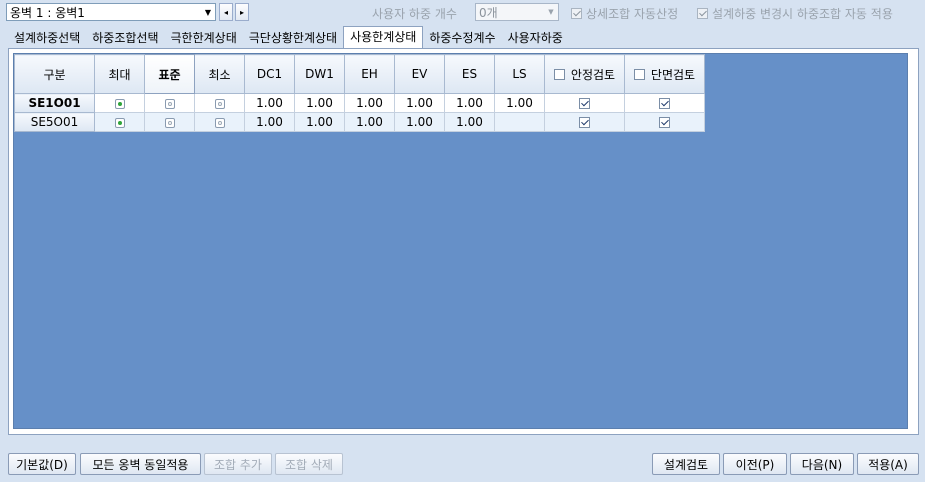 This screenshot has width=925, height=482. What do you see at coordinates (269, 74) in the screenshot?
I see `col-header-dc1: DC1` at bounding box center [269, 74].